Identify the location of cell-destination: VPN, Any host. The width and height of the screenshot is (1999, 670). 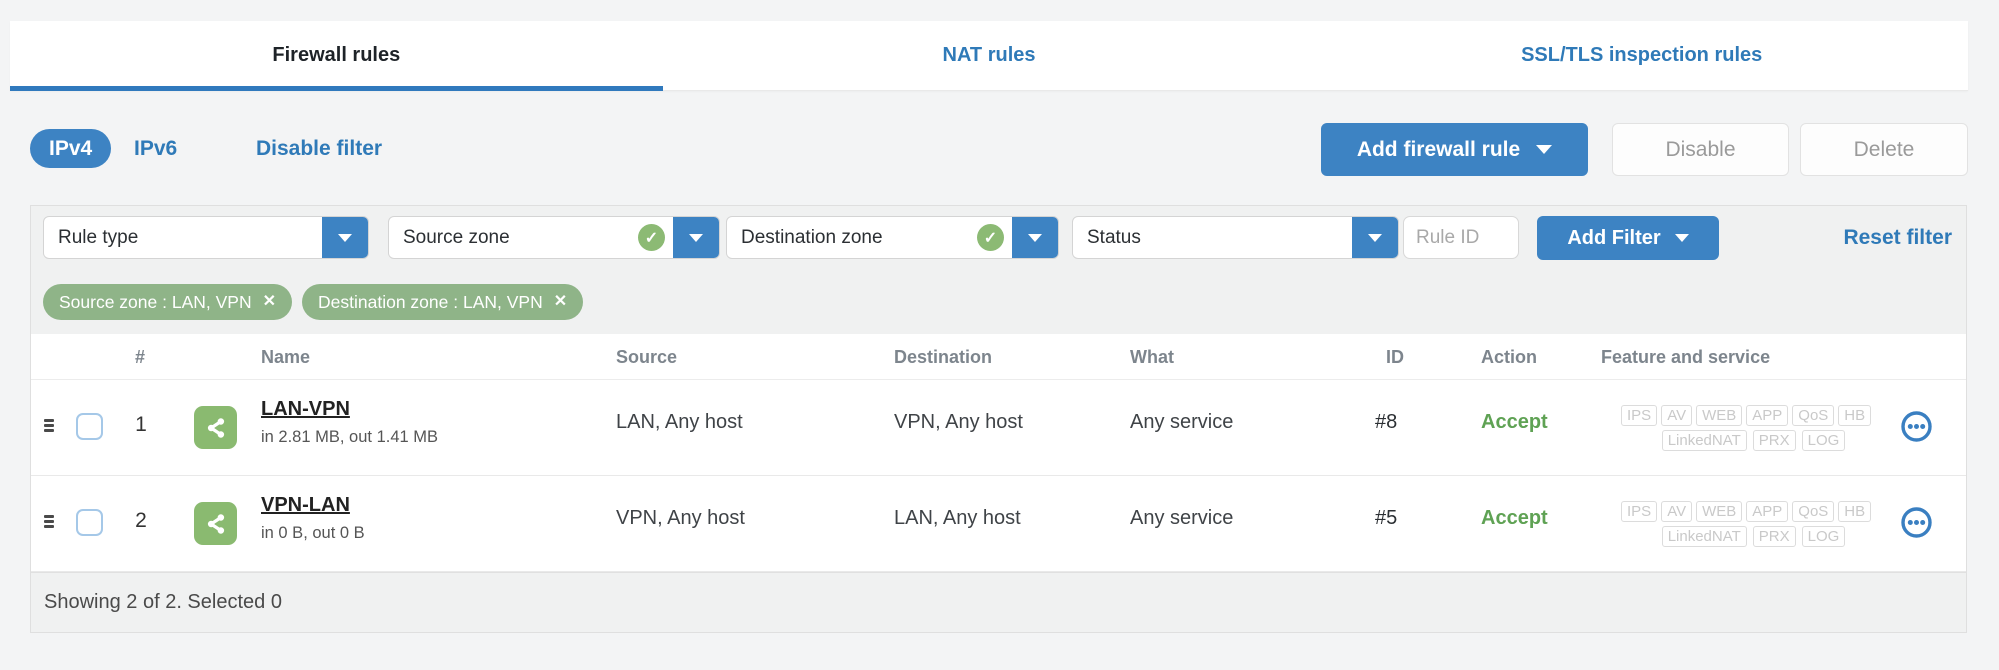
(958, 422).